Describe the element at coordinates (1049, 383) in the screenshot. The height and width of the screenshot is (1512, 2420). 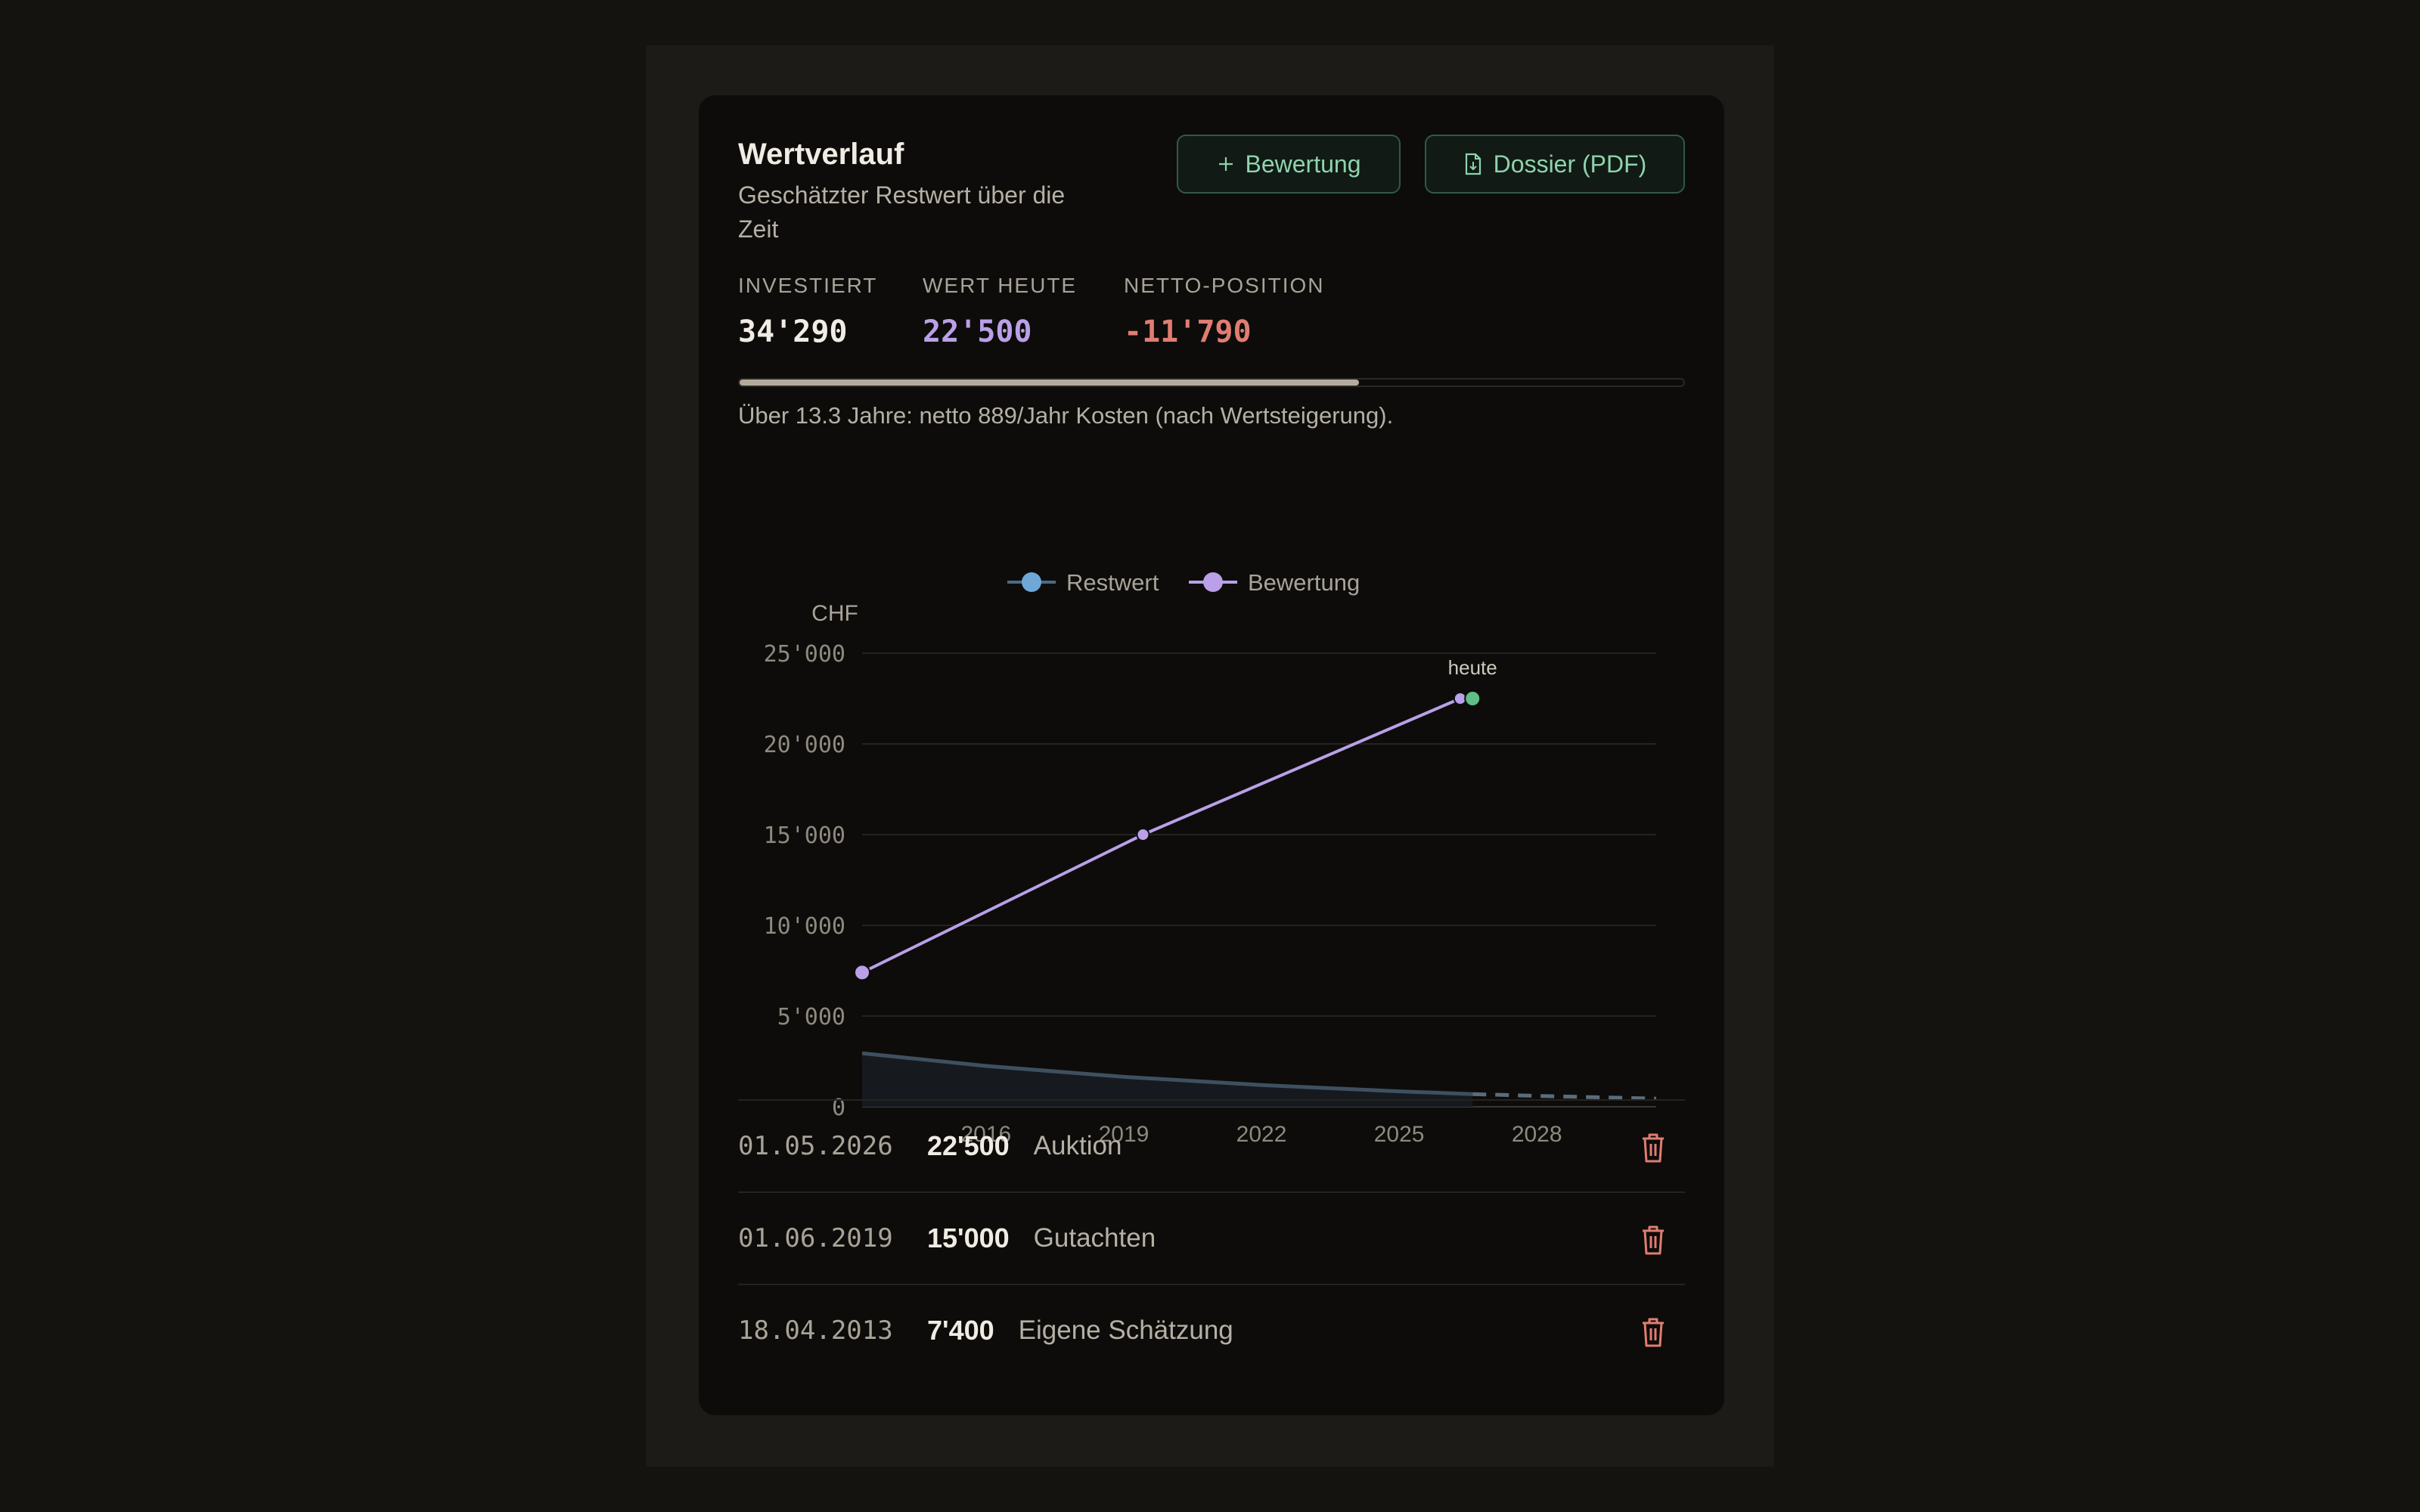
I see `cost-progress-fill` at that location.